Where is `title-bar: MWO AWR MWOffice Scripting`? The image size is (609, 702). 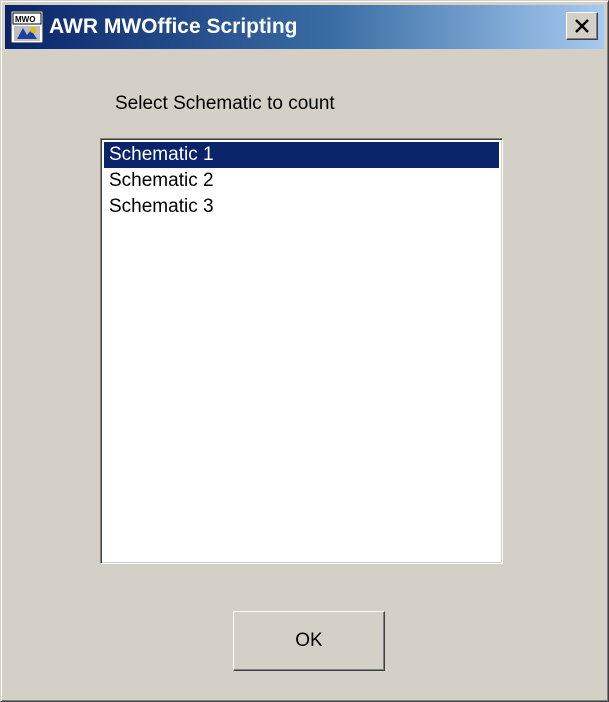
title-bar: MWO AWR MWOffice Scripting is located at coordinates (304, 27).